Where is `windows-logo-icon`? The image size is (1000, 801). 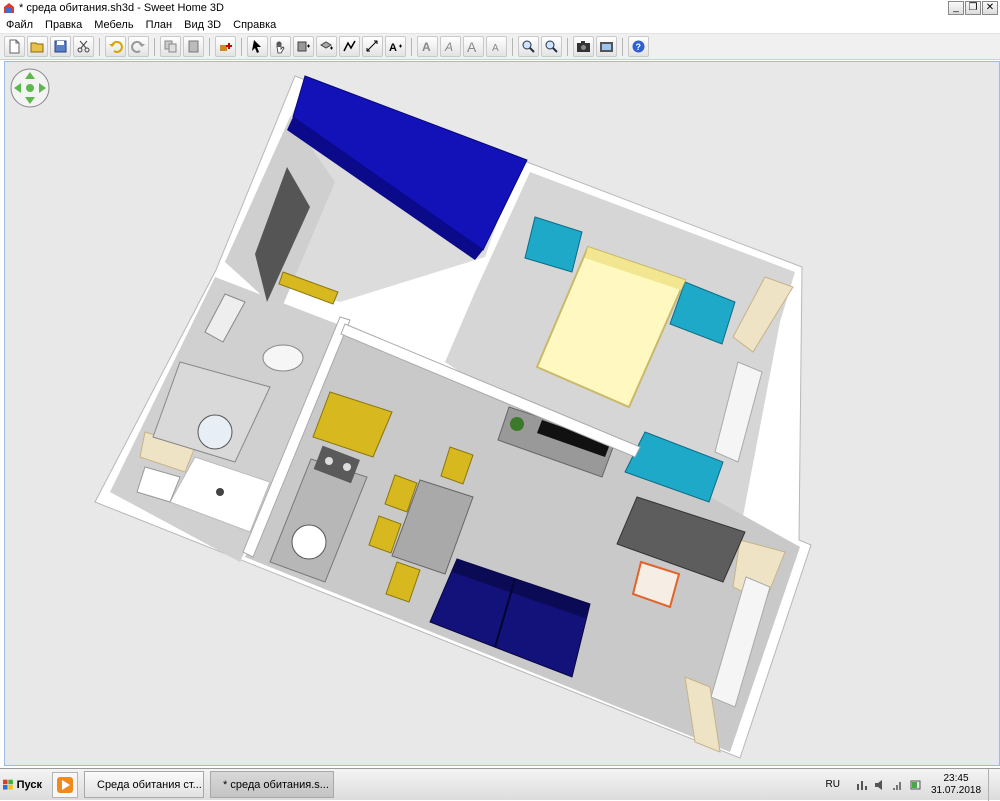 windows-logo-icon is located at coordinates (8, 784).